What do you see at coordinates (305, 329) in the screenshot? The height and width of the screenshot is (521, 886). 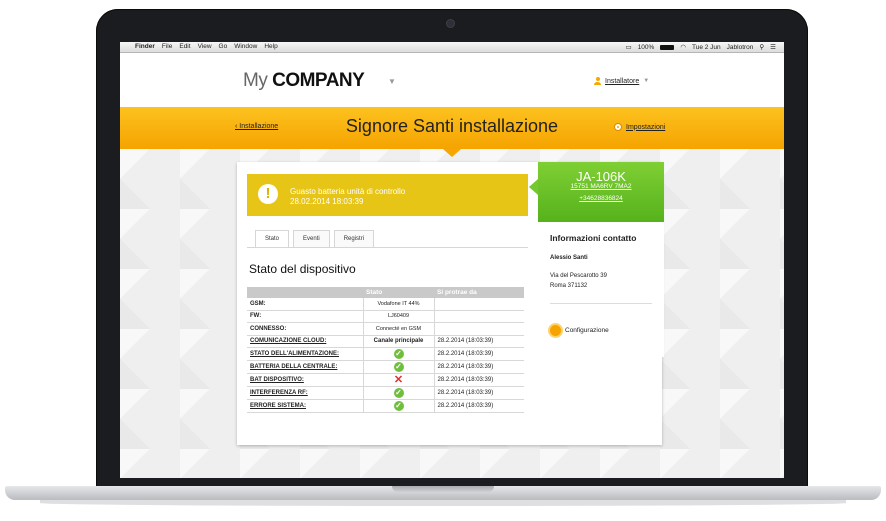 I see `row-label: CONNESSO:` at bounding box center [305, 329].